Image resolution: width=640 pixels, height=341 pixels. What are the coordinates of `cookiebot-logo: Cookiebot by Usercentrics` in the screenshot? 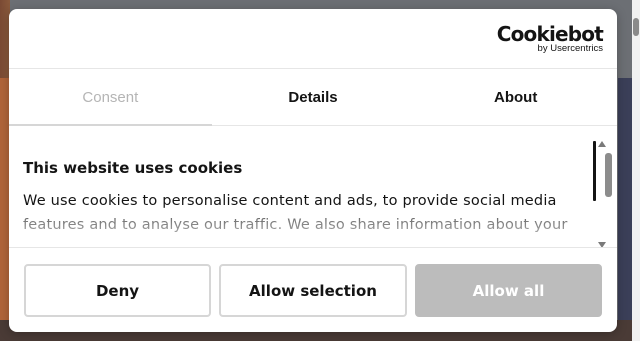 It's located at (550, 38).